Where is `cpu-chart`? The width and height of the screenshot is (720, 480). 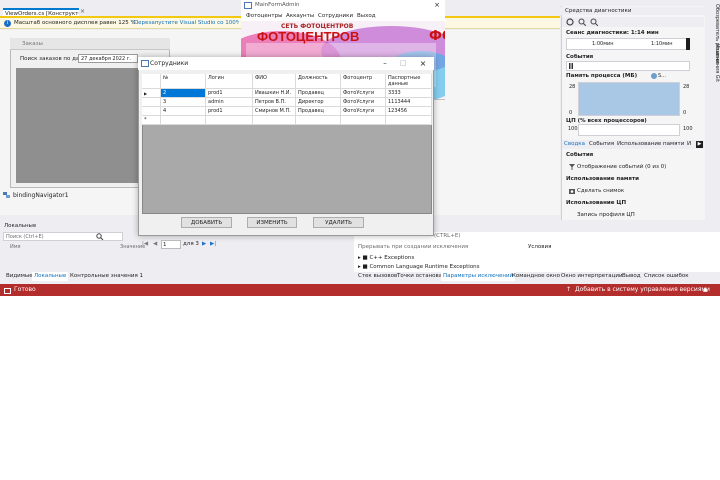
cpu-chart is located at coordinates (629, 130).